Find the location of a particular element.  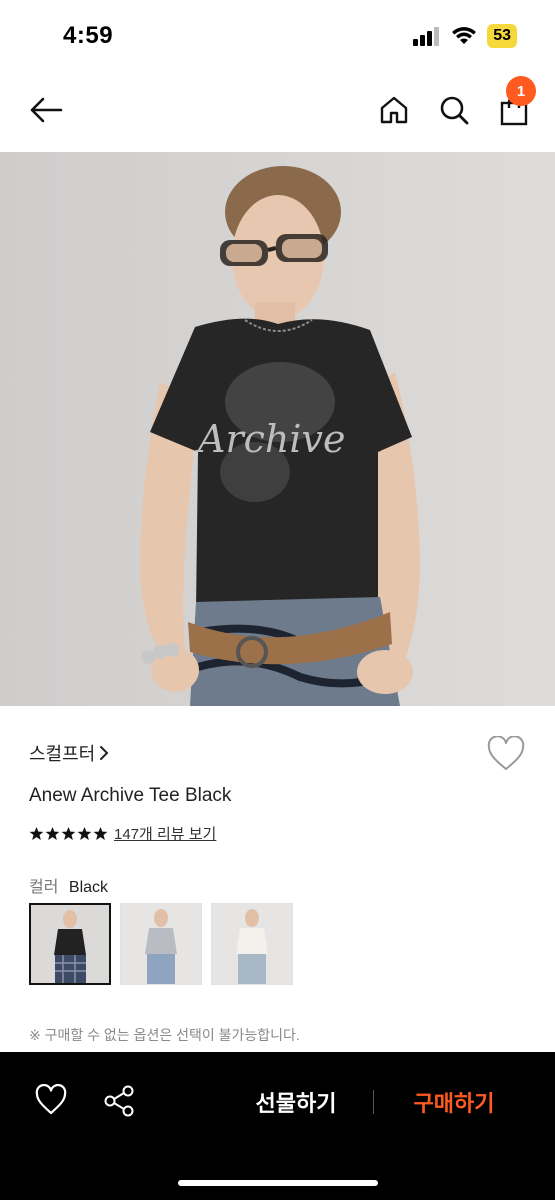

bottom-action-bar: 선물하기 구매하기 is located at coordinates (277, 1126).